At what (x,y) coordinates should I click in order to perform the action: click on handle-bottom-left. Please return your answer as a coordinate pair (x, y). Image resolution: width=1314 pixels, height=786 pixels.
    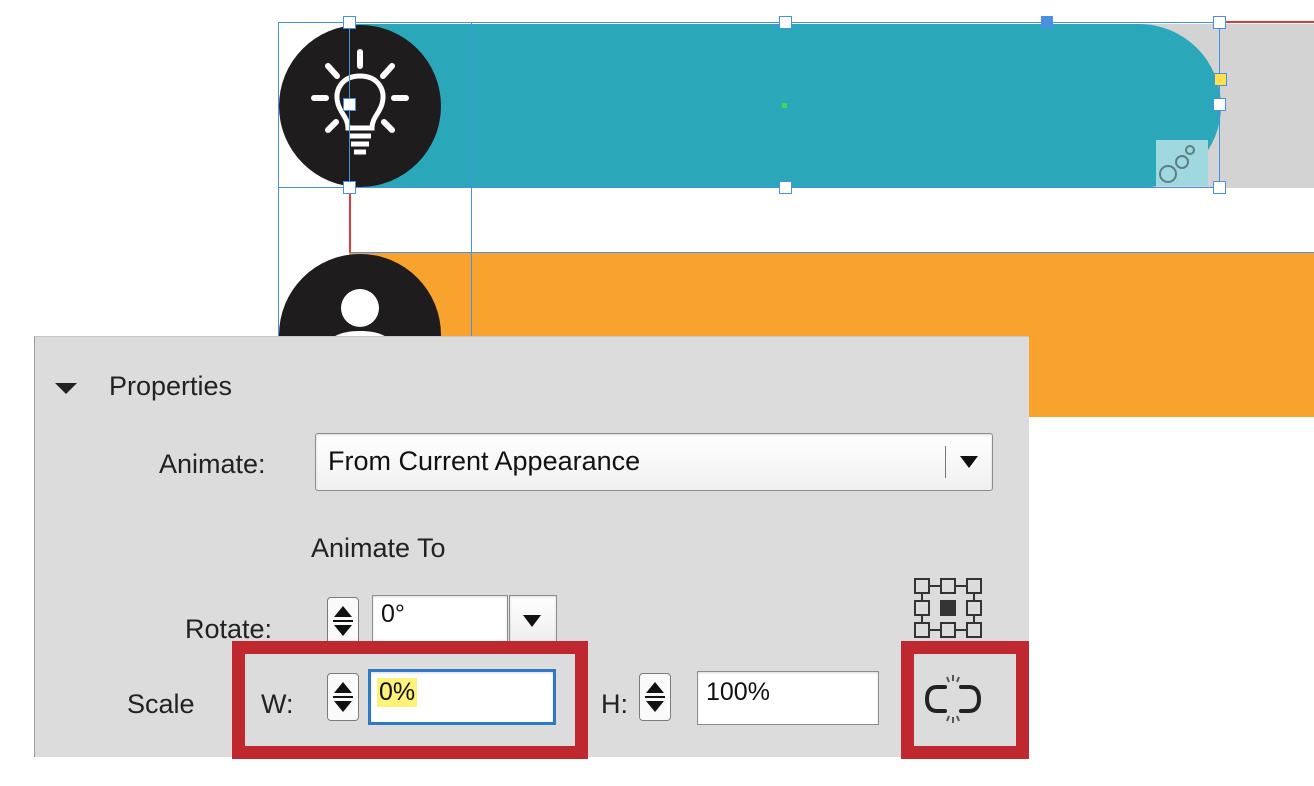
    Looking at the image, I should click on (349, 187).